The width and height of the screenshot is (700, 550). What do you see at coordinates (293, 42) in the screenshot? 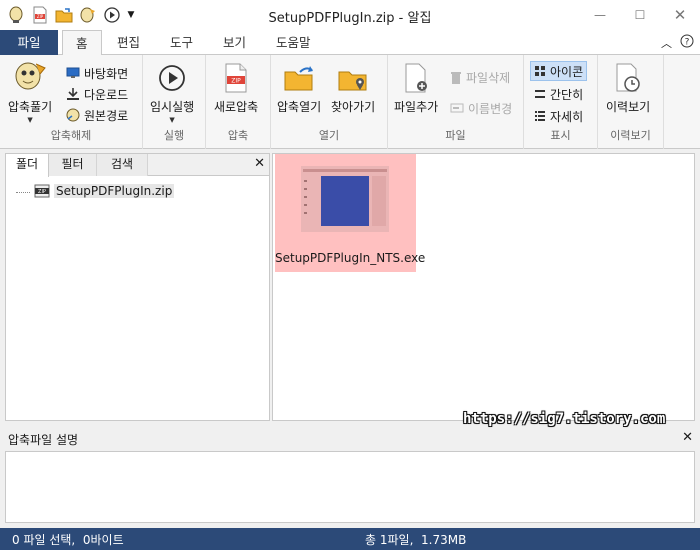
I see `tab-help: 도움말` at bounding box center [293, 42].